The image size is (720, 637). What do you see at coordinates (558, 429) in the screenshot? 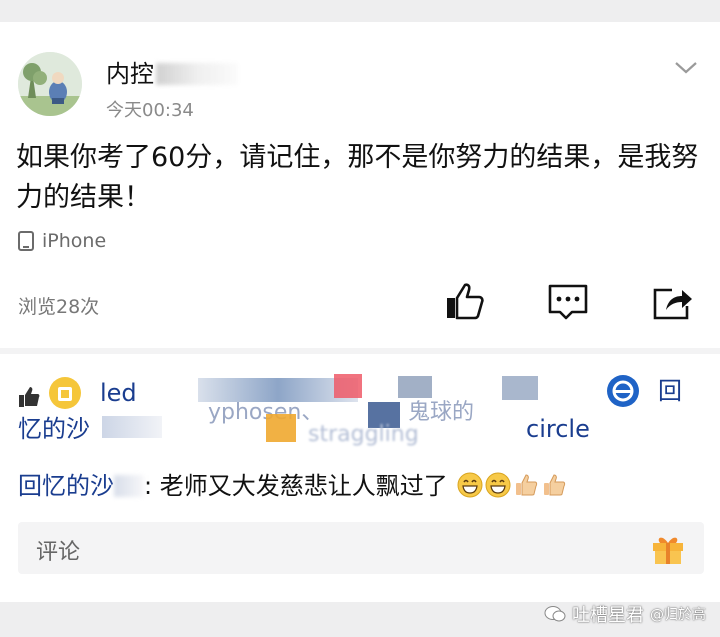
I see `liker-name: circle` at bounding box center [558, 429].